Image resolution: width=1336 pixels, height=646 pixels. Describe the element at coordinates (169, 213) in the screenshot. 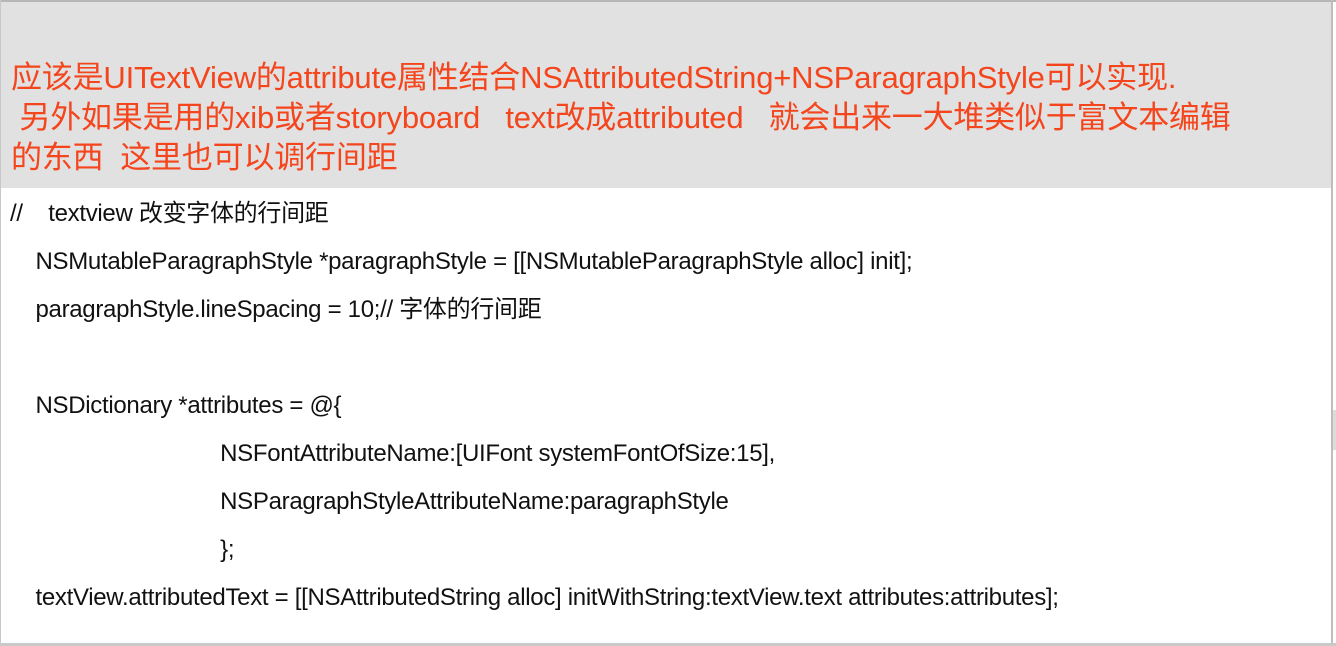

I see `code-line-comment: // textview 改变字体的行间距` at that location.